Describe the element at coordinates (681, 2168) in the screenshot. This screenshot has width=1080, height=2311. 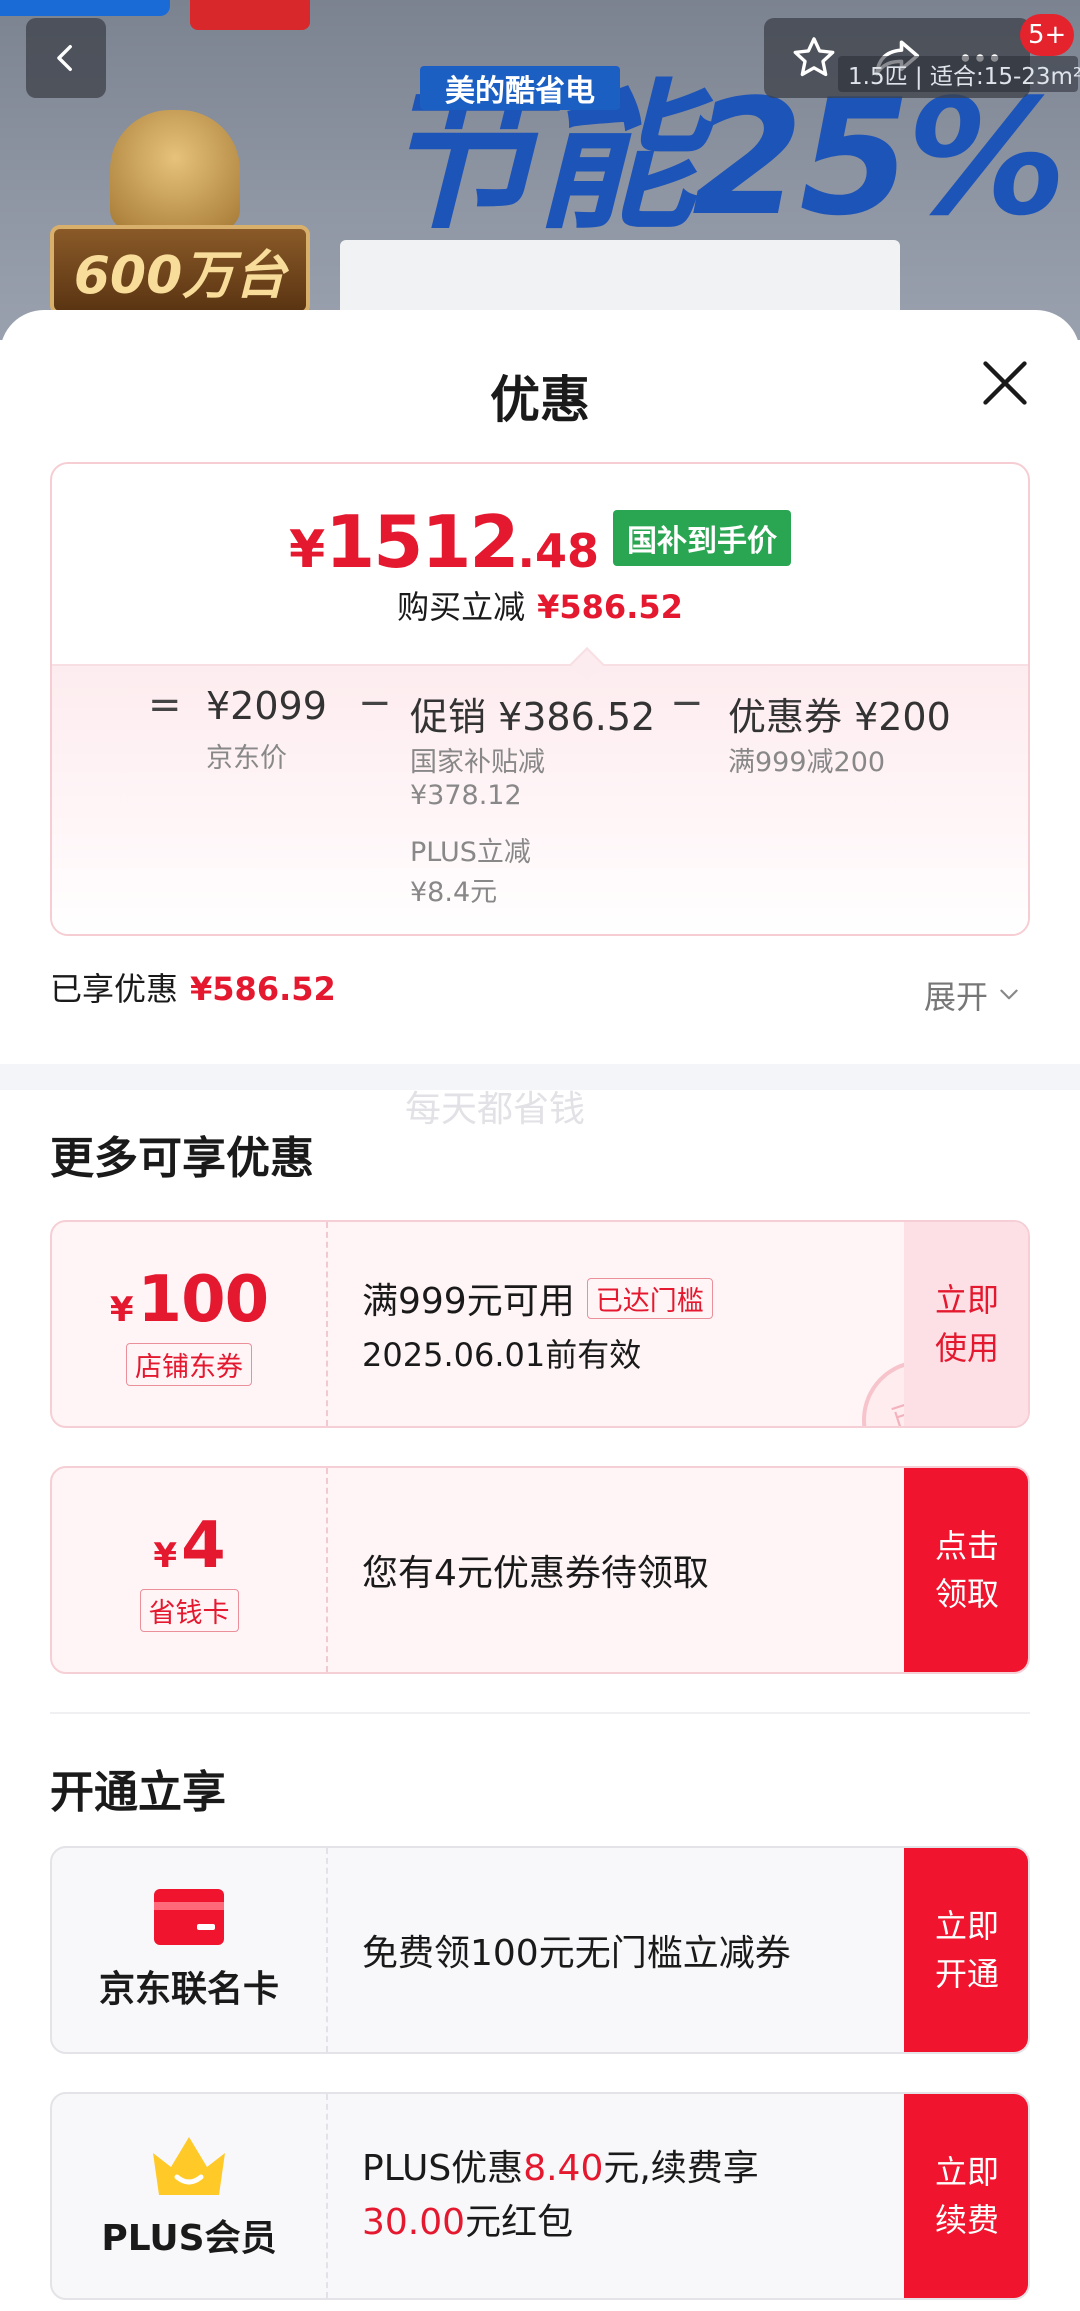
I see `plus-desc-middle: 元,续费享` at that location.